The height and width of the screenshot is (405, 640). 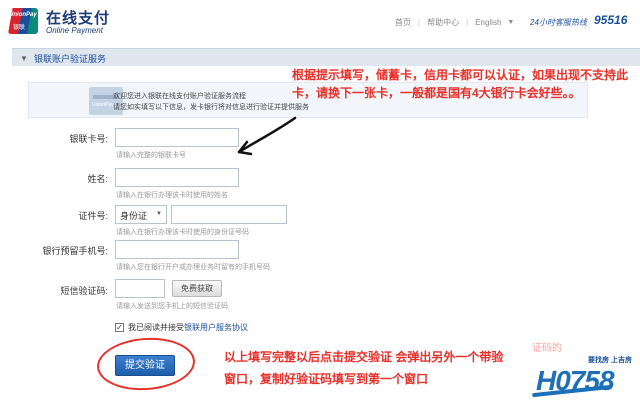 What do you see at coordinates (93, 216) in the screenshot?
I see `id-number-label: 证件号:` at bounding box center [93, 216].